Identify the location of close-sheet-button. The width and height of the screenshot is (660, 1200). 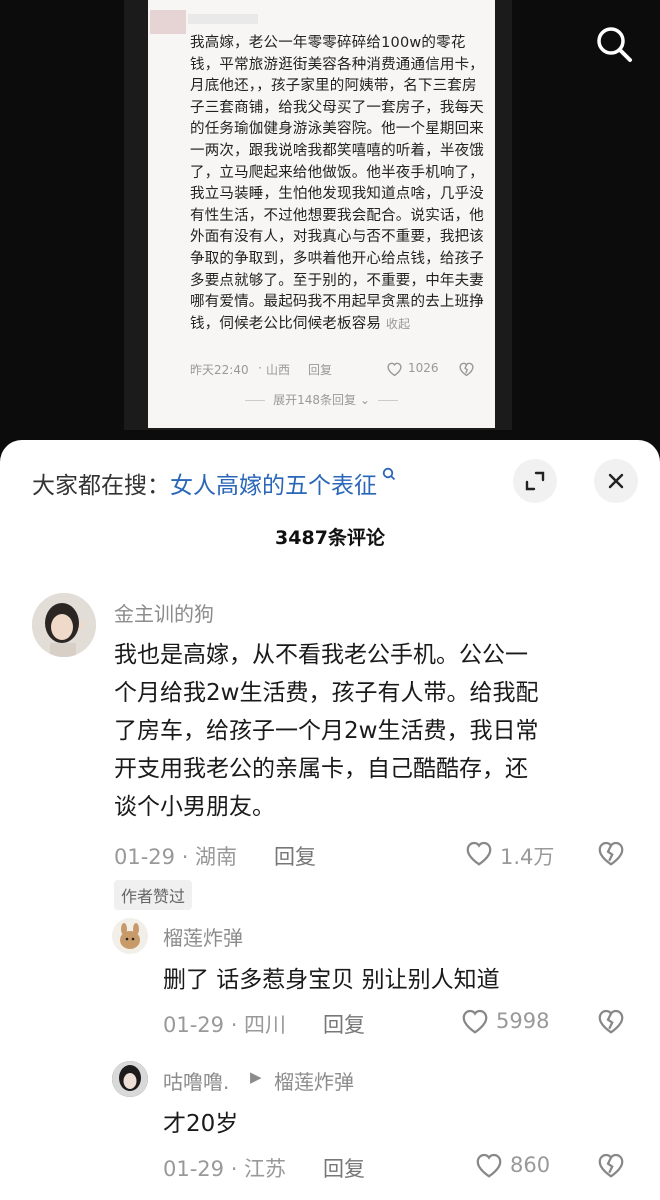
(616, 481).